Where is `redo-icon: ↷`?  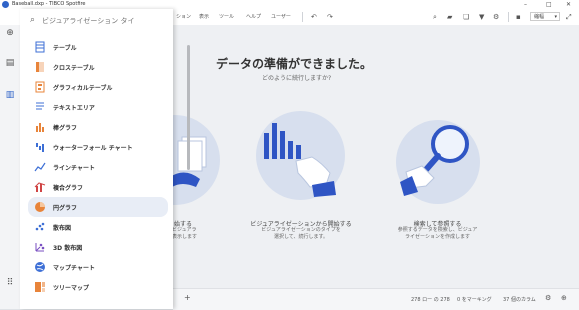 redo-icon: ↷ is located at coordinates (330, 17).